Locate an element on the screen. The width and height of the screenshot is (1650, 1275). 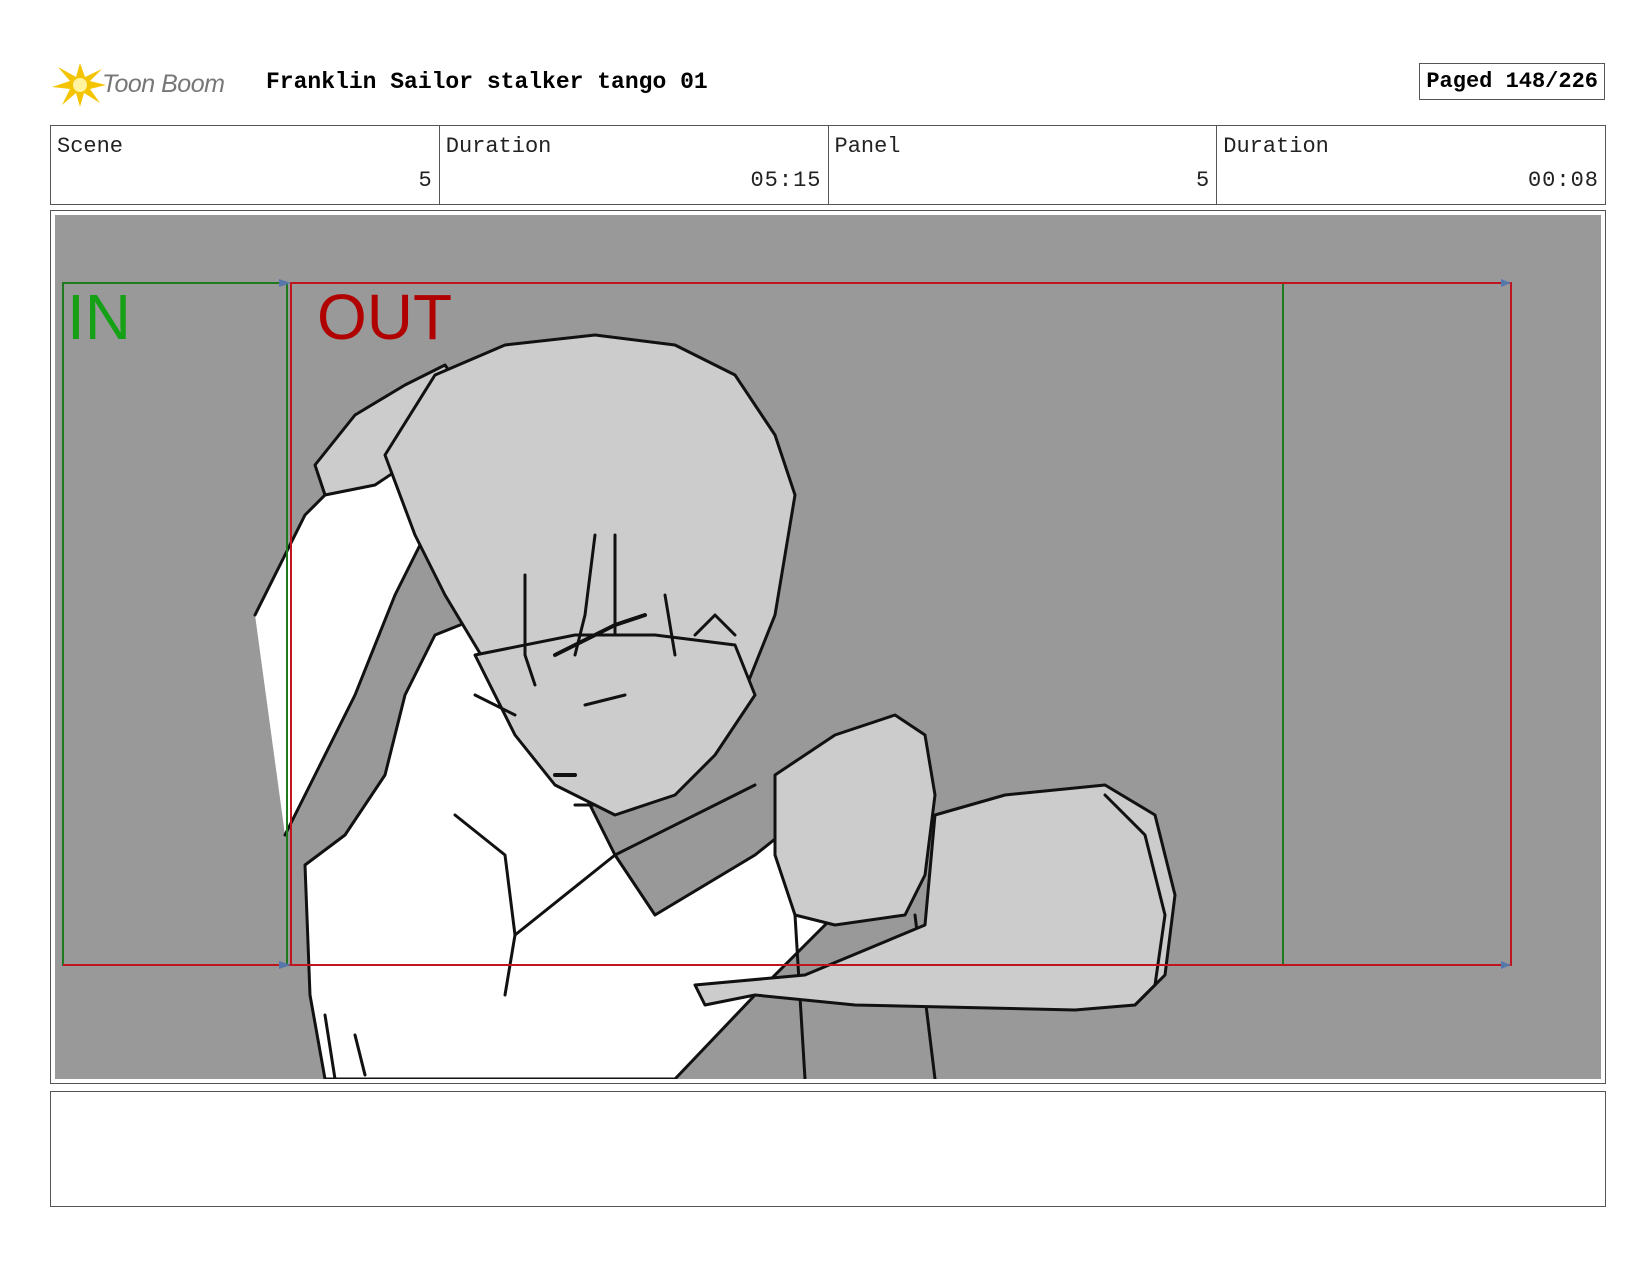
arrow-top-right-icon is located at coordinates (1506, 283).